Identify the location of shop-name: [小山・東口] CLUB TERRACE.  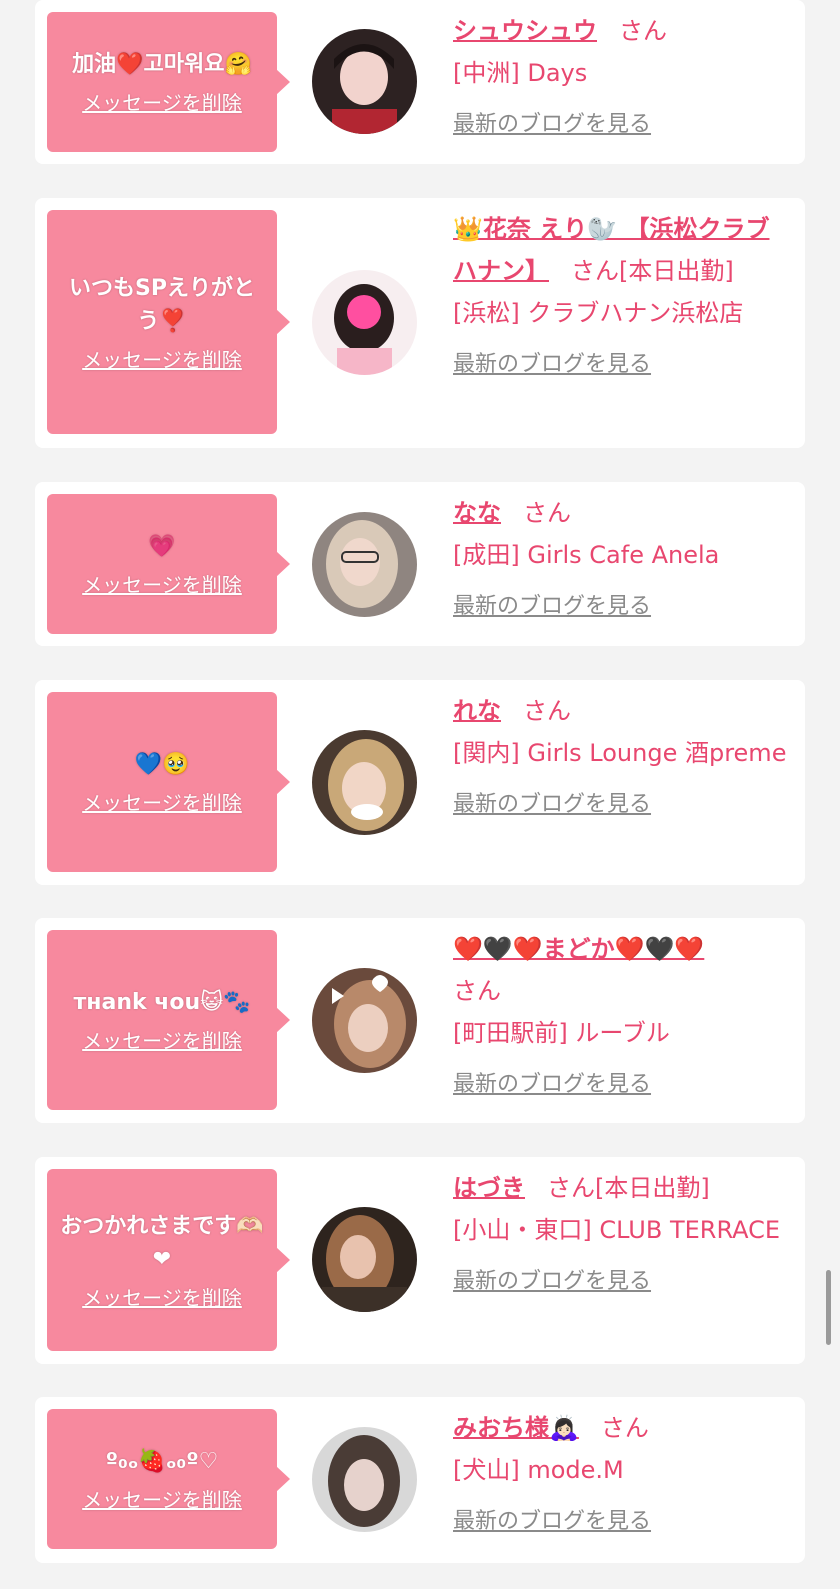
(617, 1230).